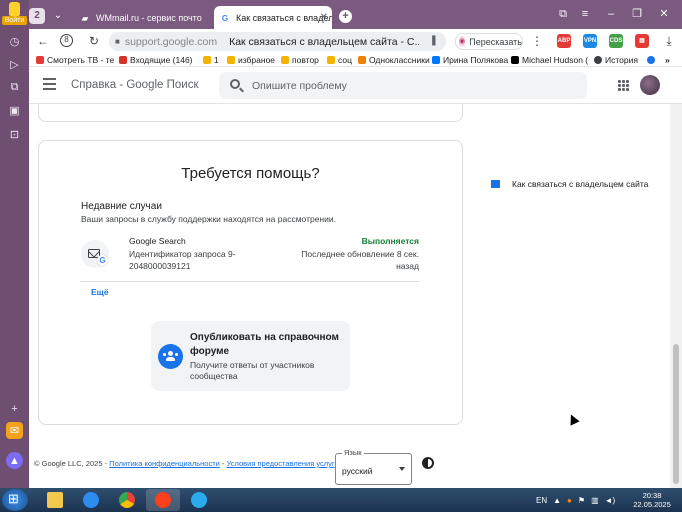 Image resolution: width=682 pixels, height=512 pixels. What do you see at coordinates (66, 40) in the screenshot?
I see `protect-icon: 8` at bounding box center [66, 40].